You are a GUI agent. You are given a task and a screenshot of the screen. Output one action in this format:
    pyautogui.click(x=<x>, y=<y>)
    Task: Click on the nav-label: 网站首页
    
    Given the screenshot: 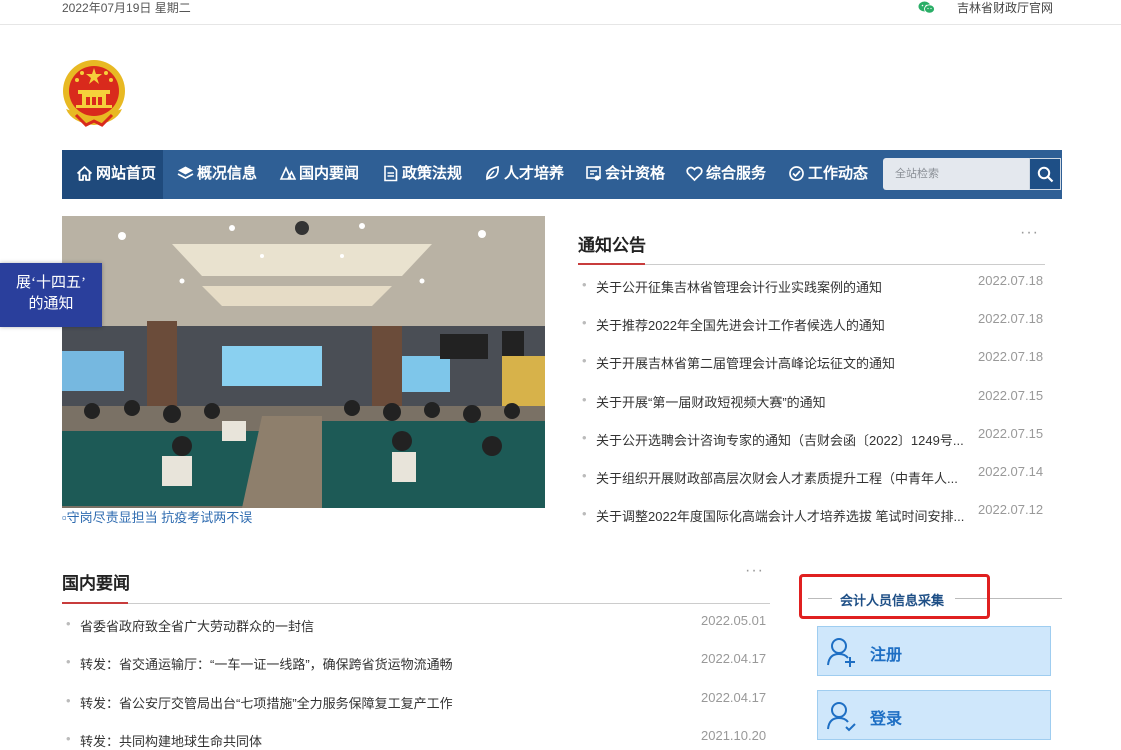 What is the action you would take?
    pyautogui.click(x=126, y=173)
    